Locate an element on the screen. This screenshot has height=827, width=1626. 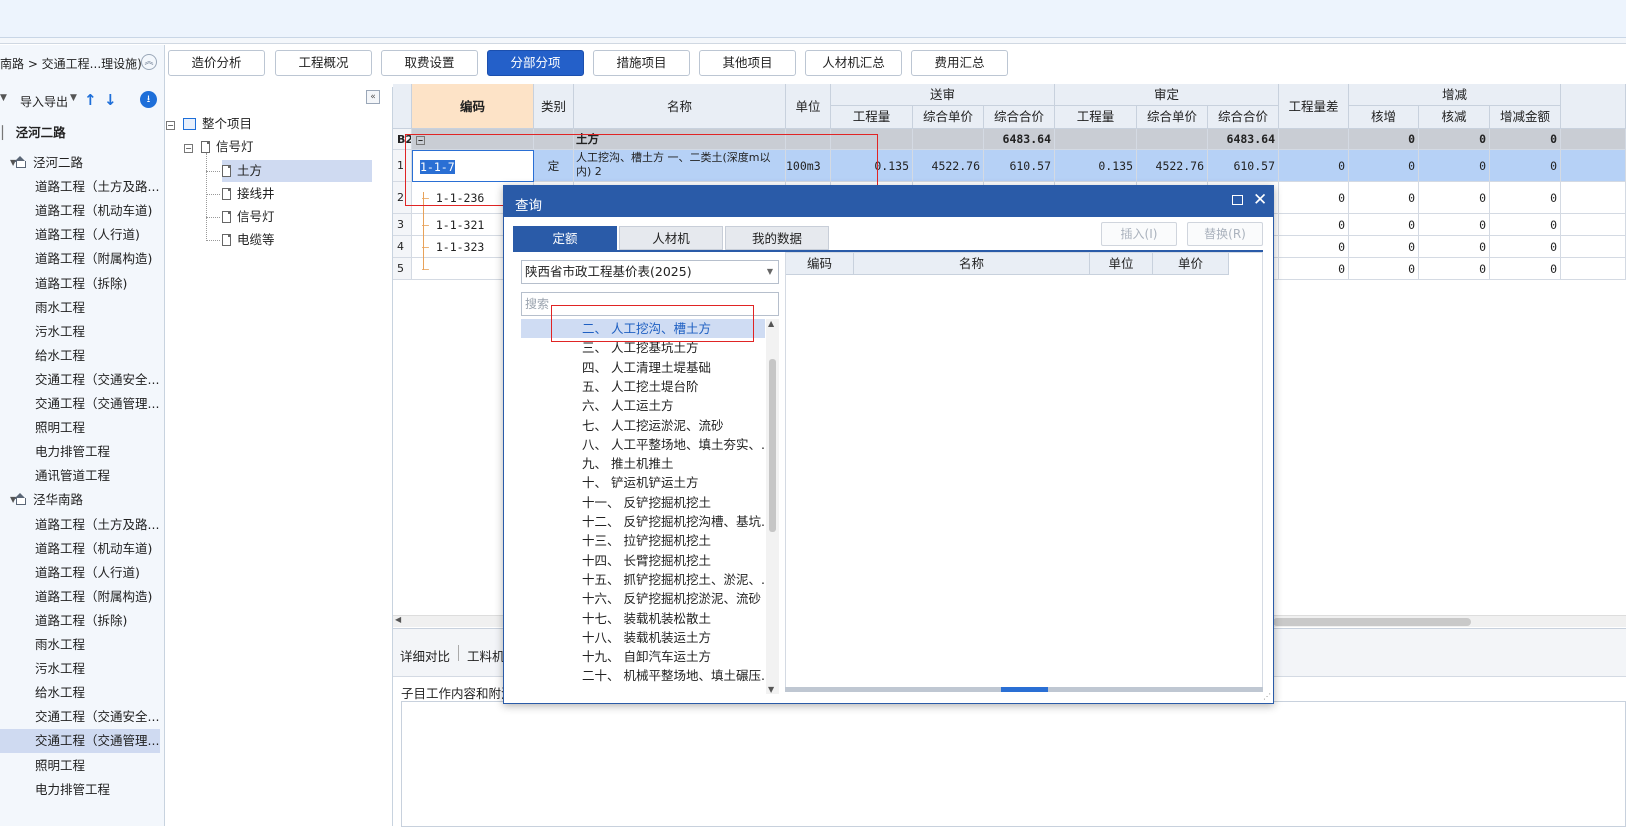
sidebar-item: 通讯管道工程 is located at coordinates (72, 476).